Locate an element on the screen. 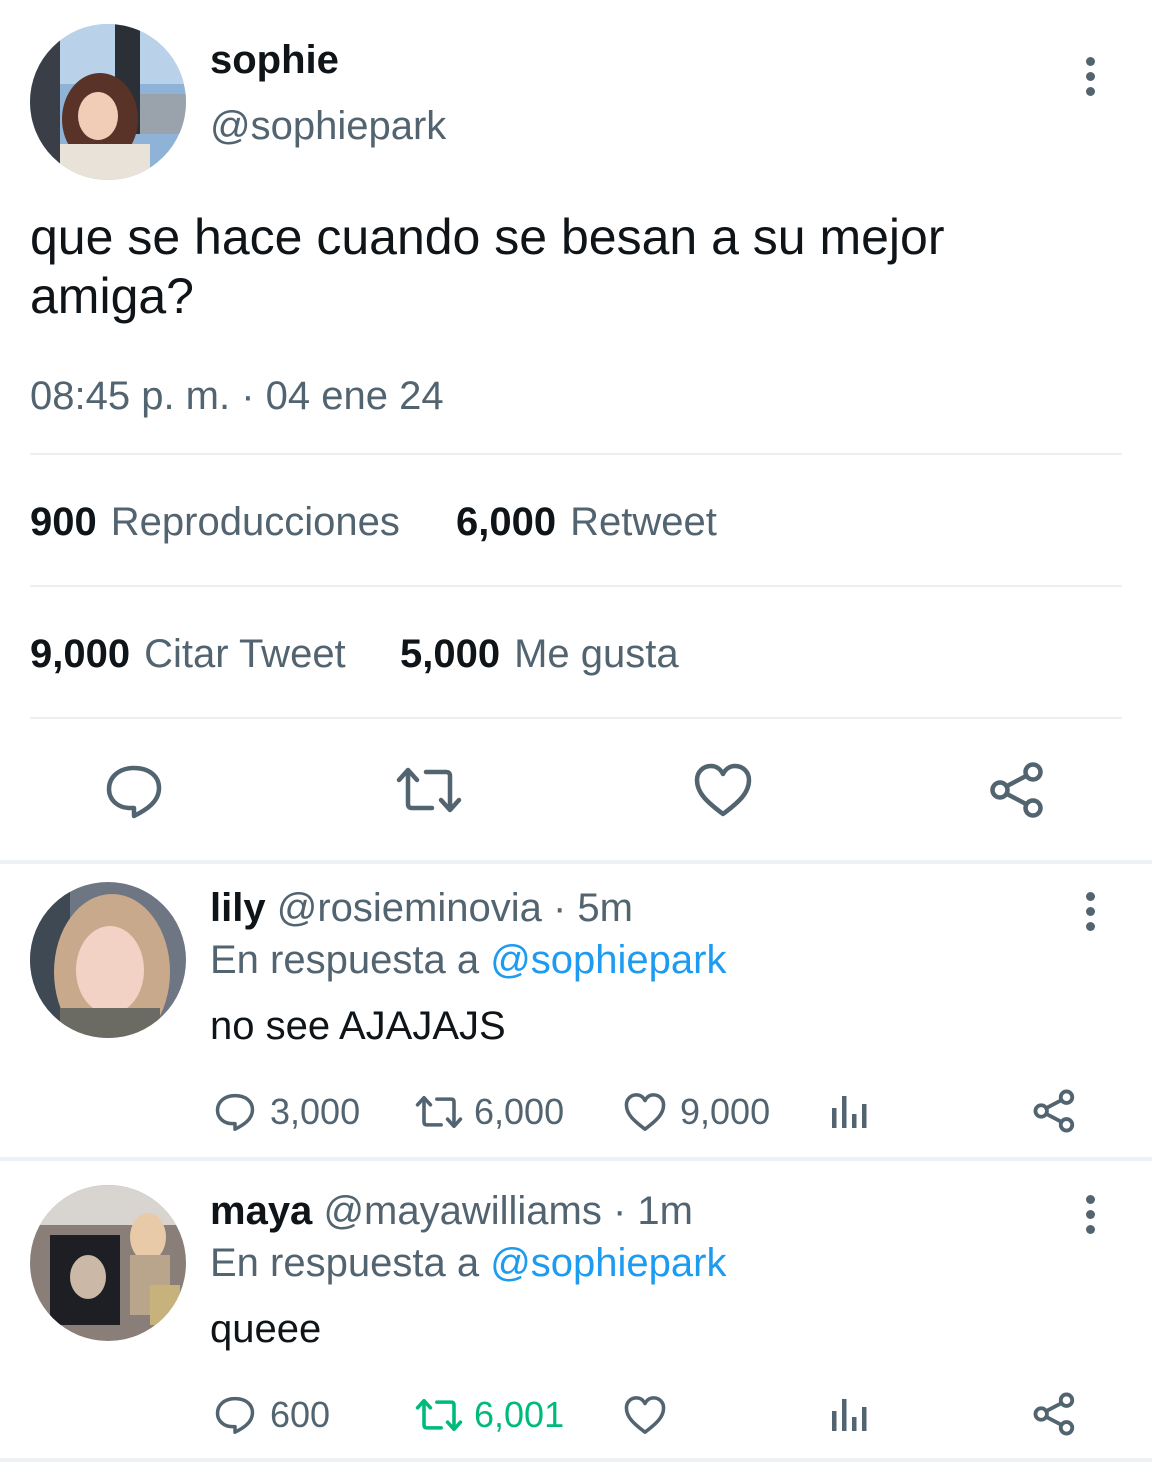 The height and width of the screenshot is (1464, 1152). retweets-label: Retweet is located at coordinates (643, 522).